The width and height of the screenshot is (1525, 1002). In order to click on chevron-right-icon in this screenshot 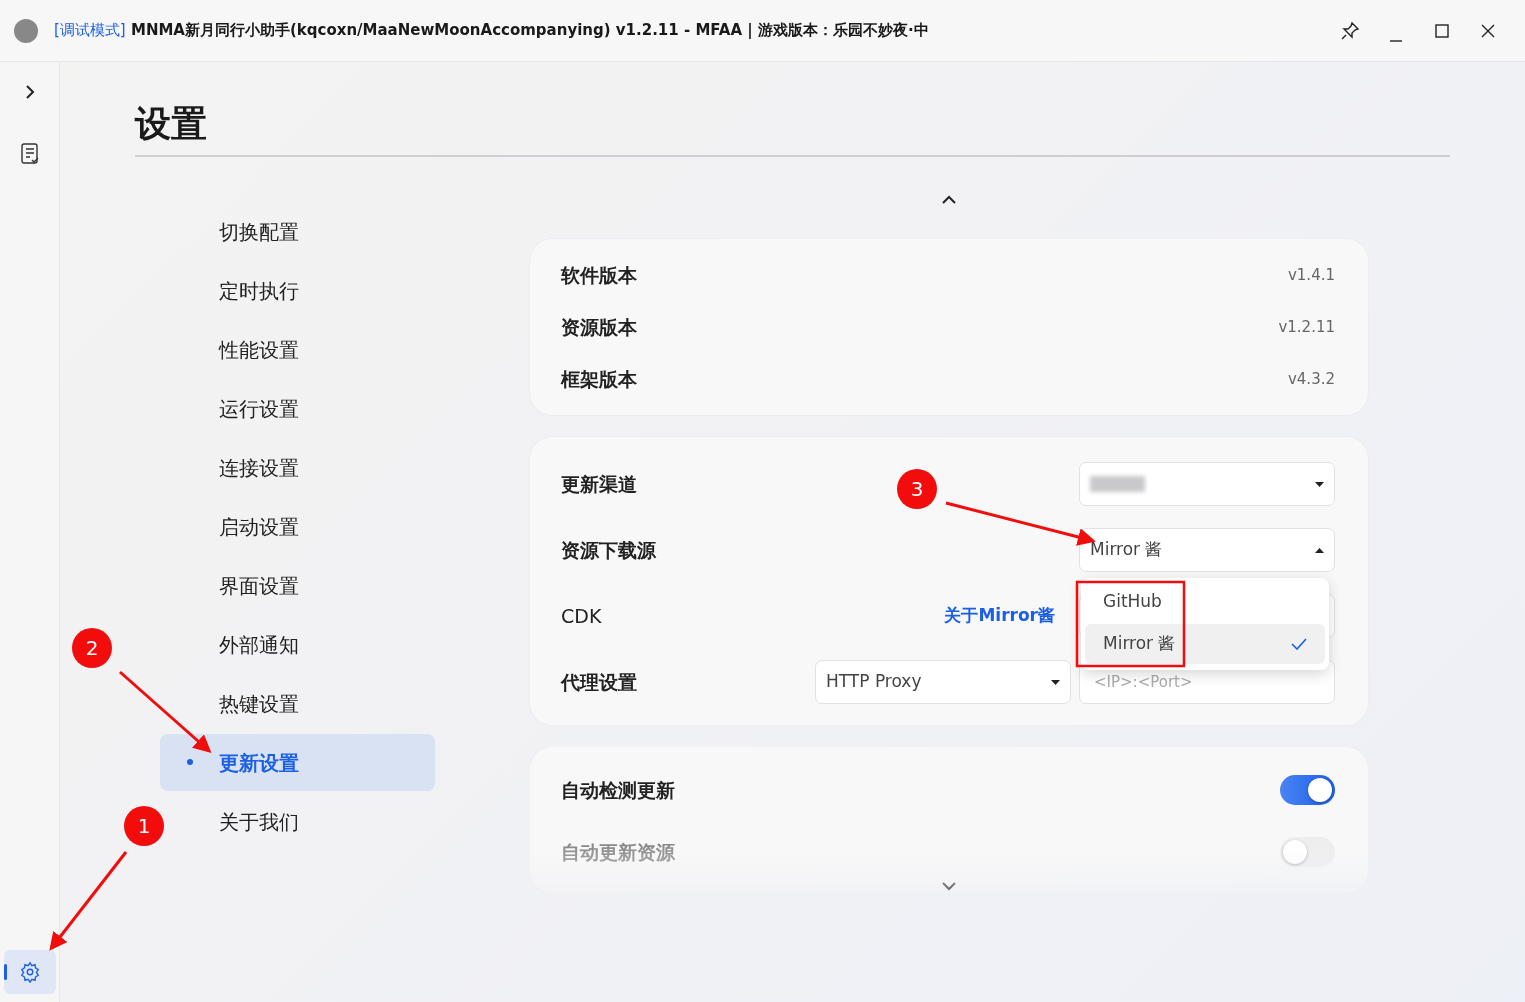, I will do `click(30, 92)`.